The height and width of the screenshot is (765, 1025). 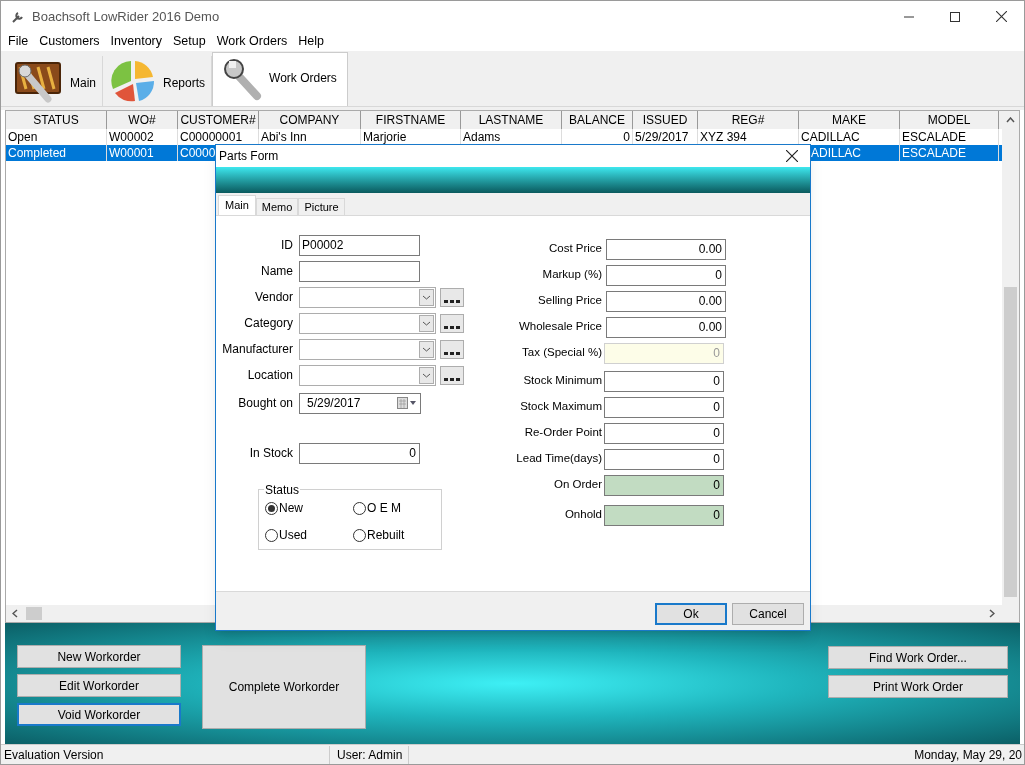 What do you see at coordinates (562, 353) in the screenshot?
I see `field-label: Tax (Special %)` at bounding box center [562, 353].